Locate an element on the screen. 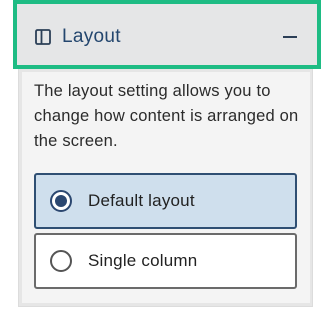 The width and height of the screenshot is (326, 321). option-single-column: Single column is located at coordinates (165, 261).